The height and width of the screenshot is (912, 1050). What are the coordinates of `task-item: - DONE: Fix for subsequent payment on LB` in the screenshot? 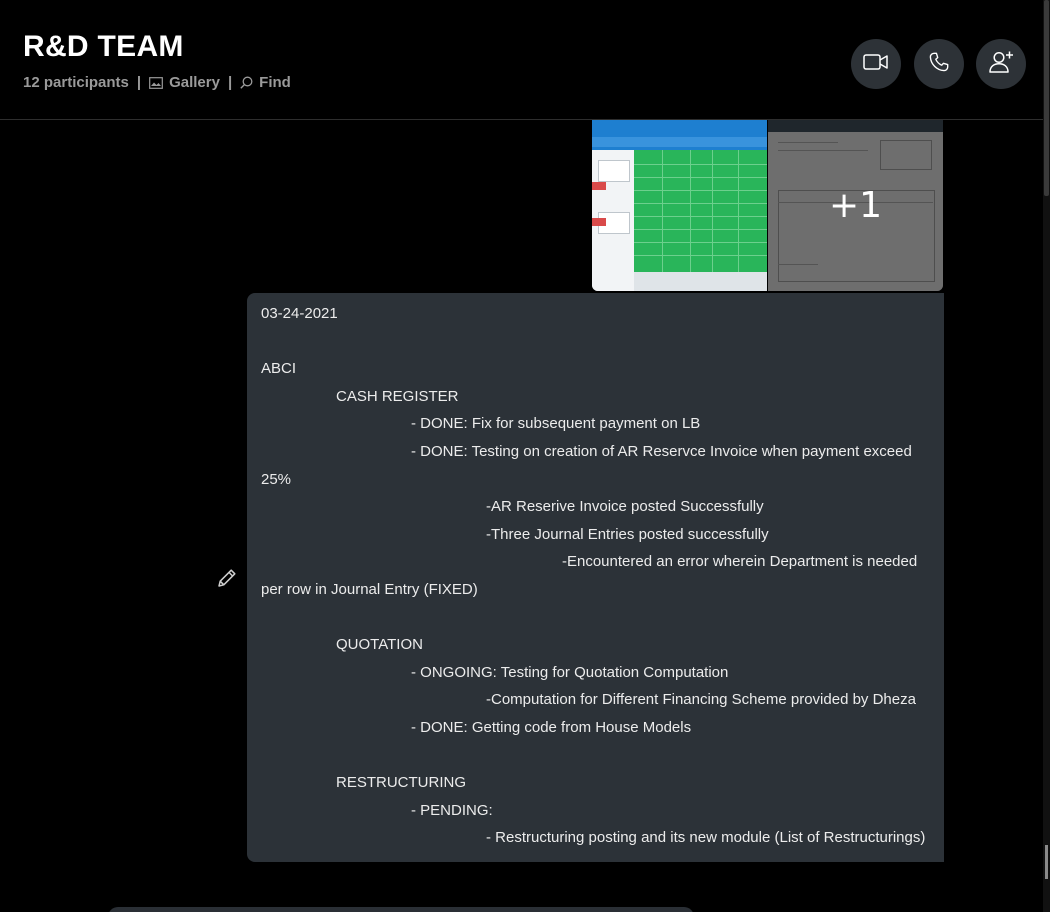 It's located at (556, 424).